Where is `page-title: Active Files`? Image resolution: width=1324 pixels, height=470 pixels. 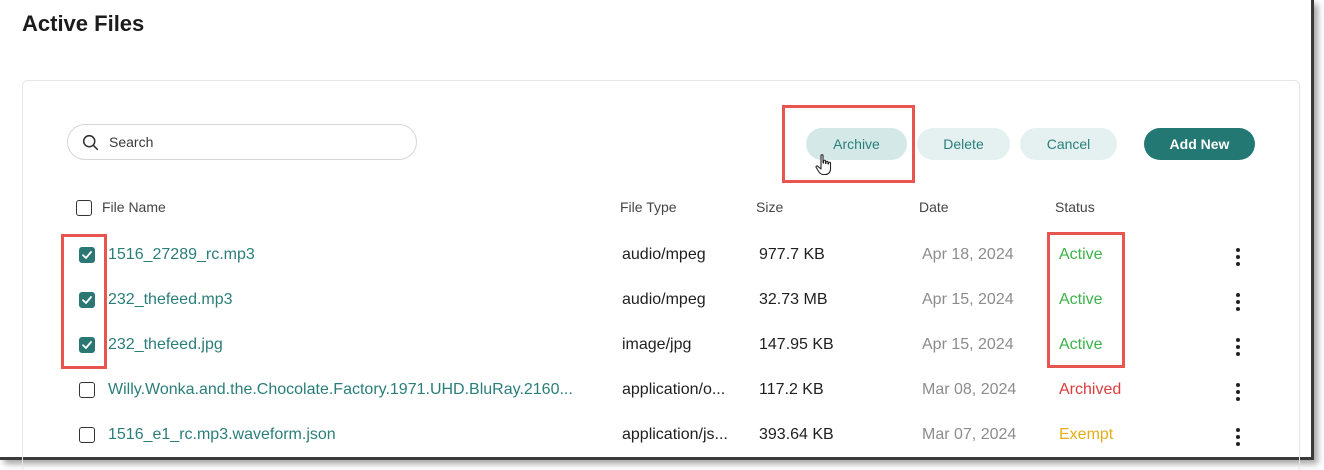 page-title: Active Files is located at coordinates (83, 23).